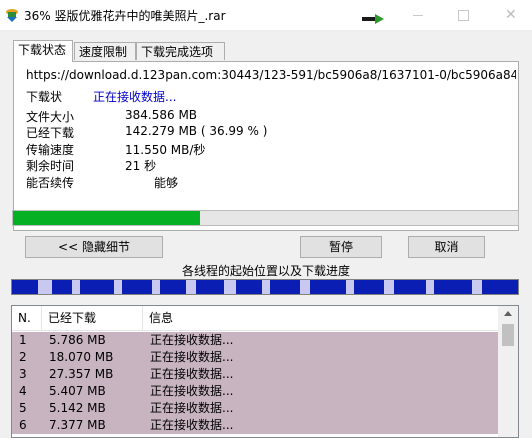  What do you see at coordinates (418, 15) in the screenshot?
I see `minimize-button` at bounding box center [418, 15].